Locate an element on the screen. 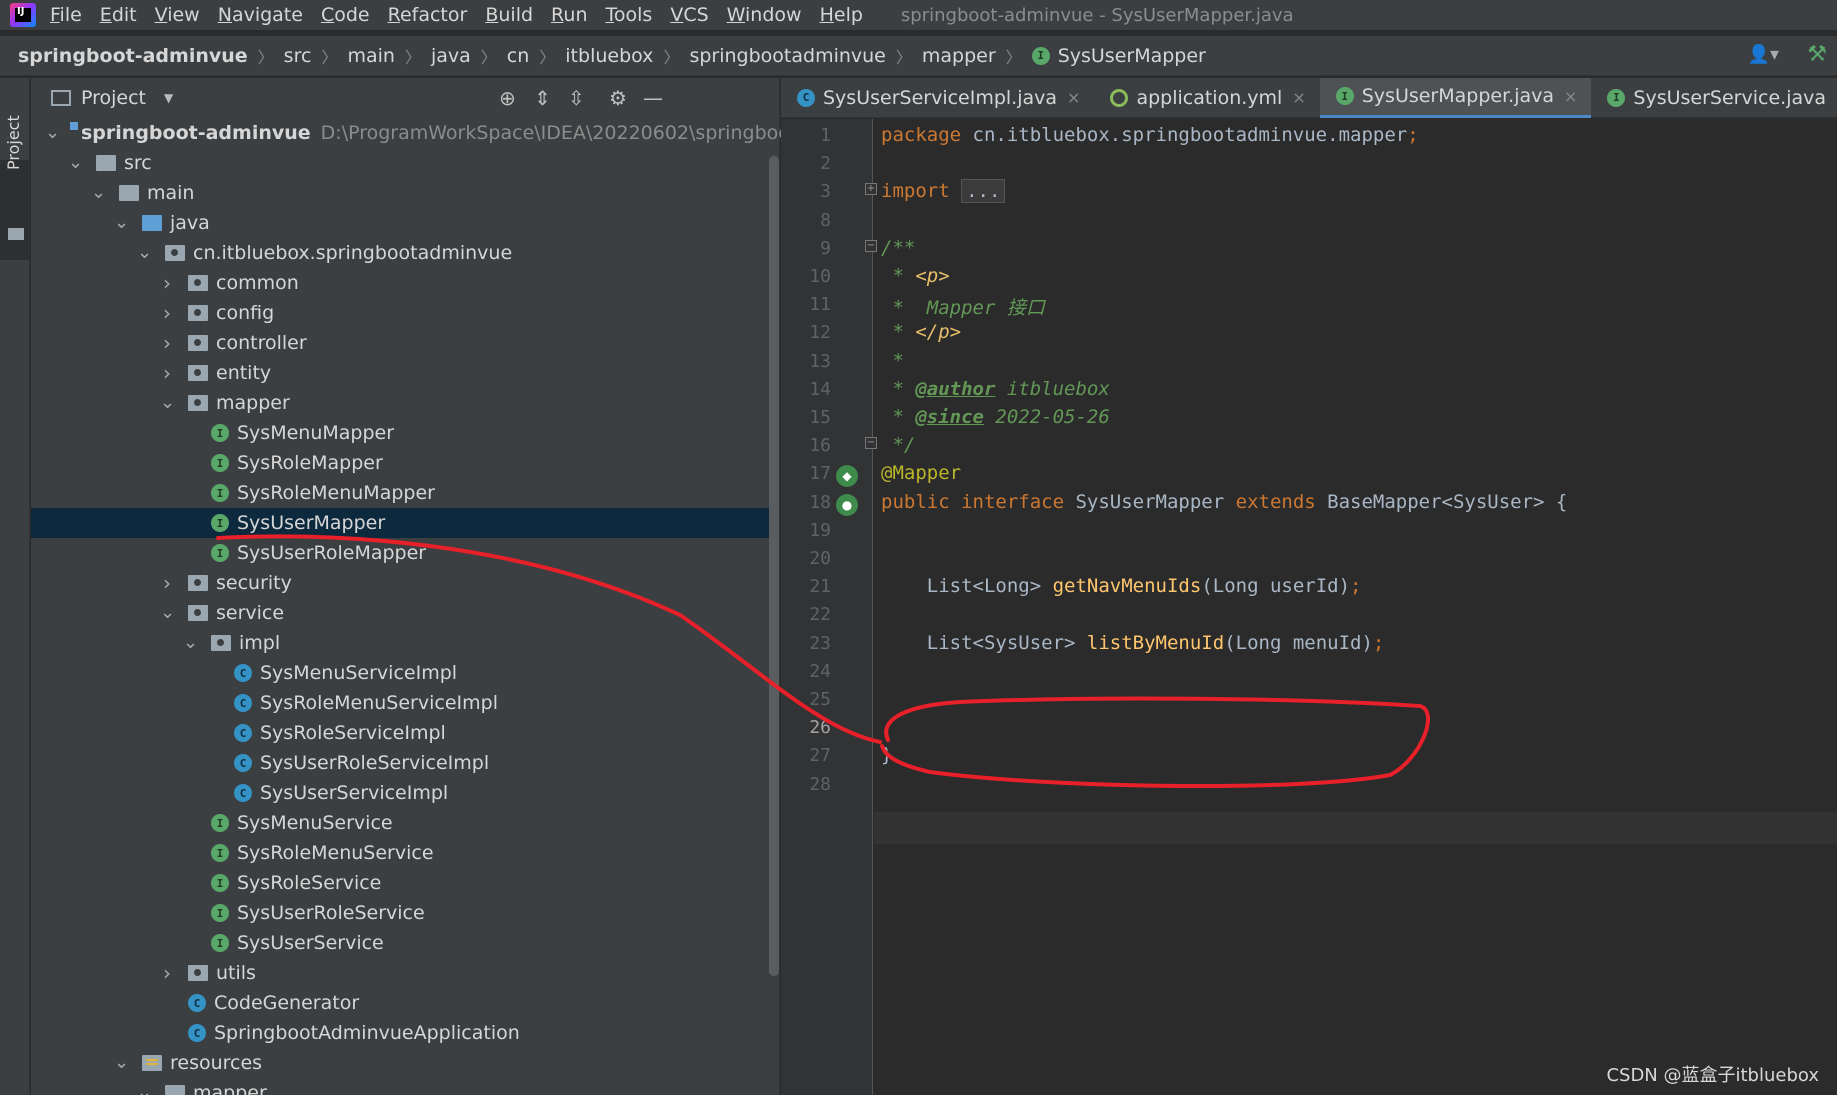 This screenshot has width=1837, height=1095. tree-item: ⌄ main is located at coordinates (401, 193).